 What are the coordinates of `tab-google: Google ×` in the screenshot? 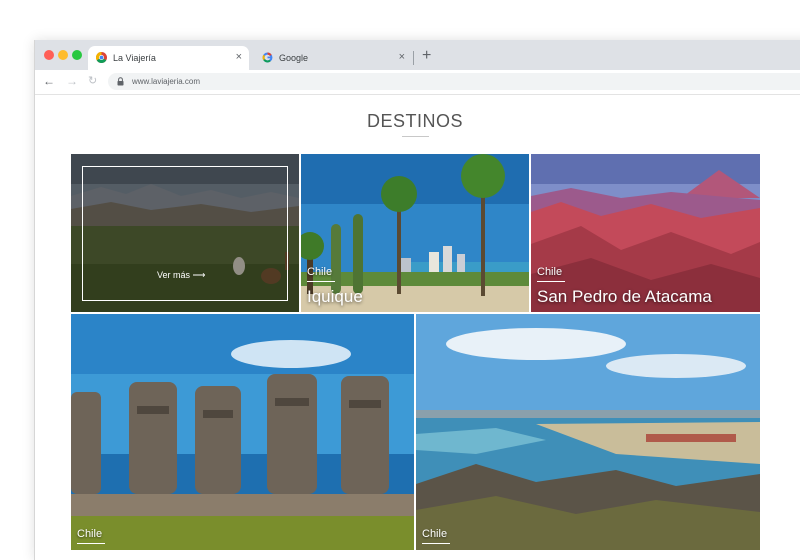 It's located at (333, 58).